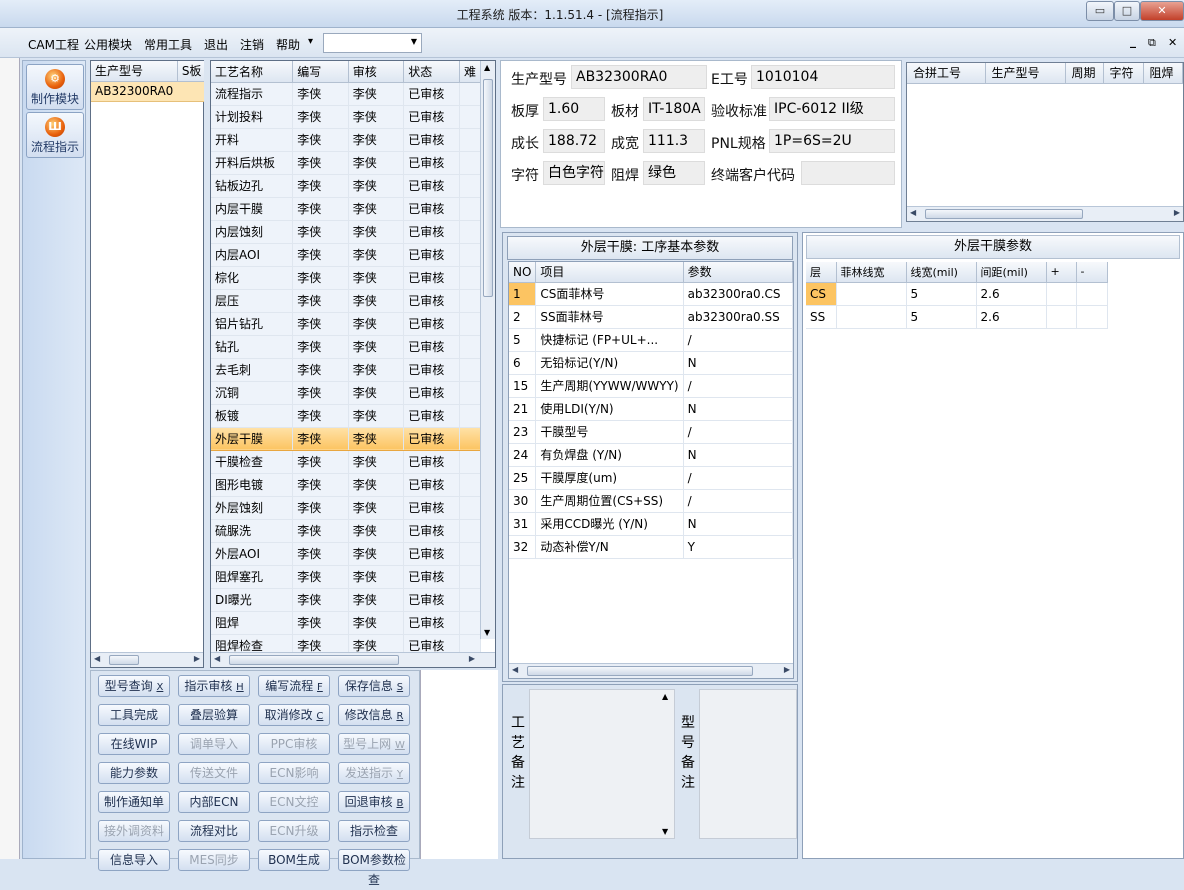  Describe the element at coordinates (148, 91) in the screenshot. I see `table-row: AB32300RA0` at that location.